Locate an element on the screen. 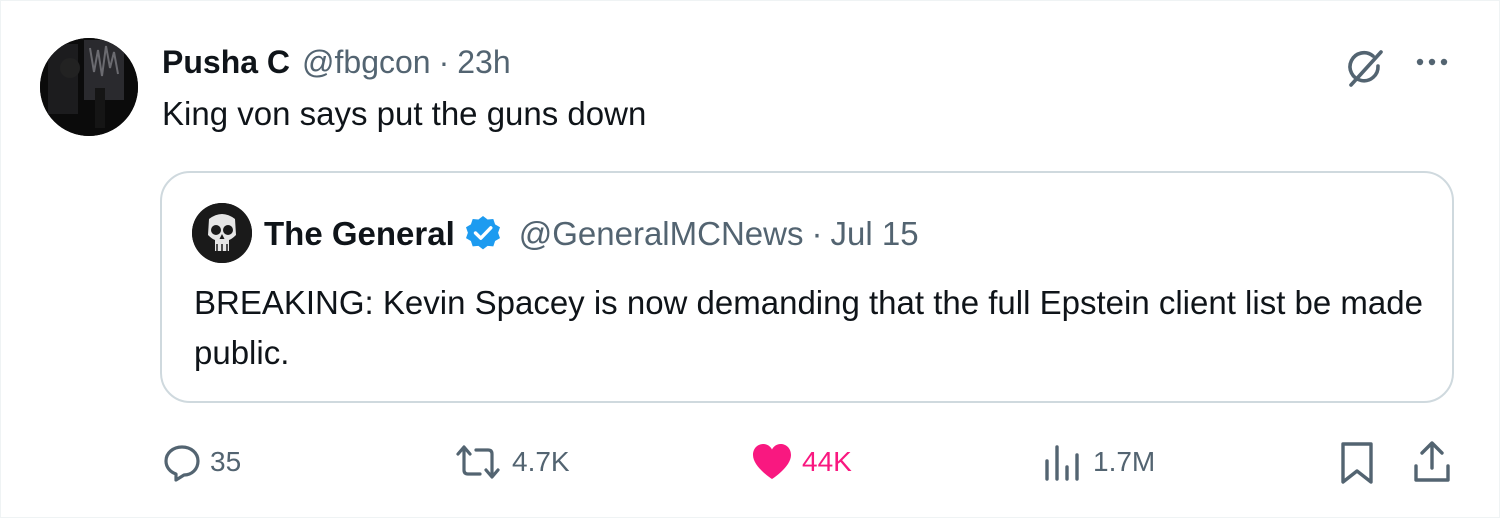  more-icon is located at coordinates (1432, 62).